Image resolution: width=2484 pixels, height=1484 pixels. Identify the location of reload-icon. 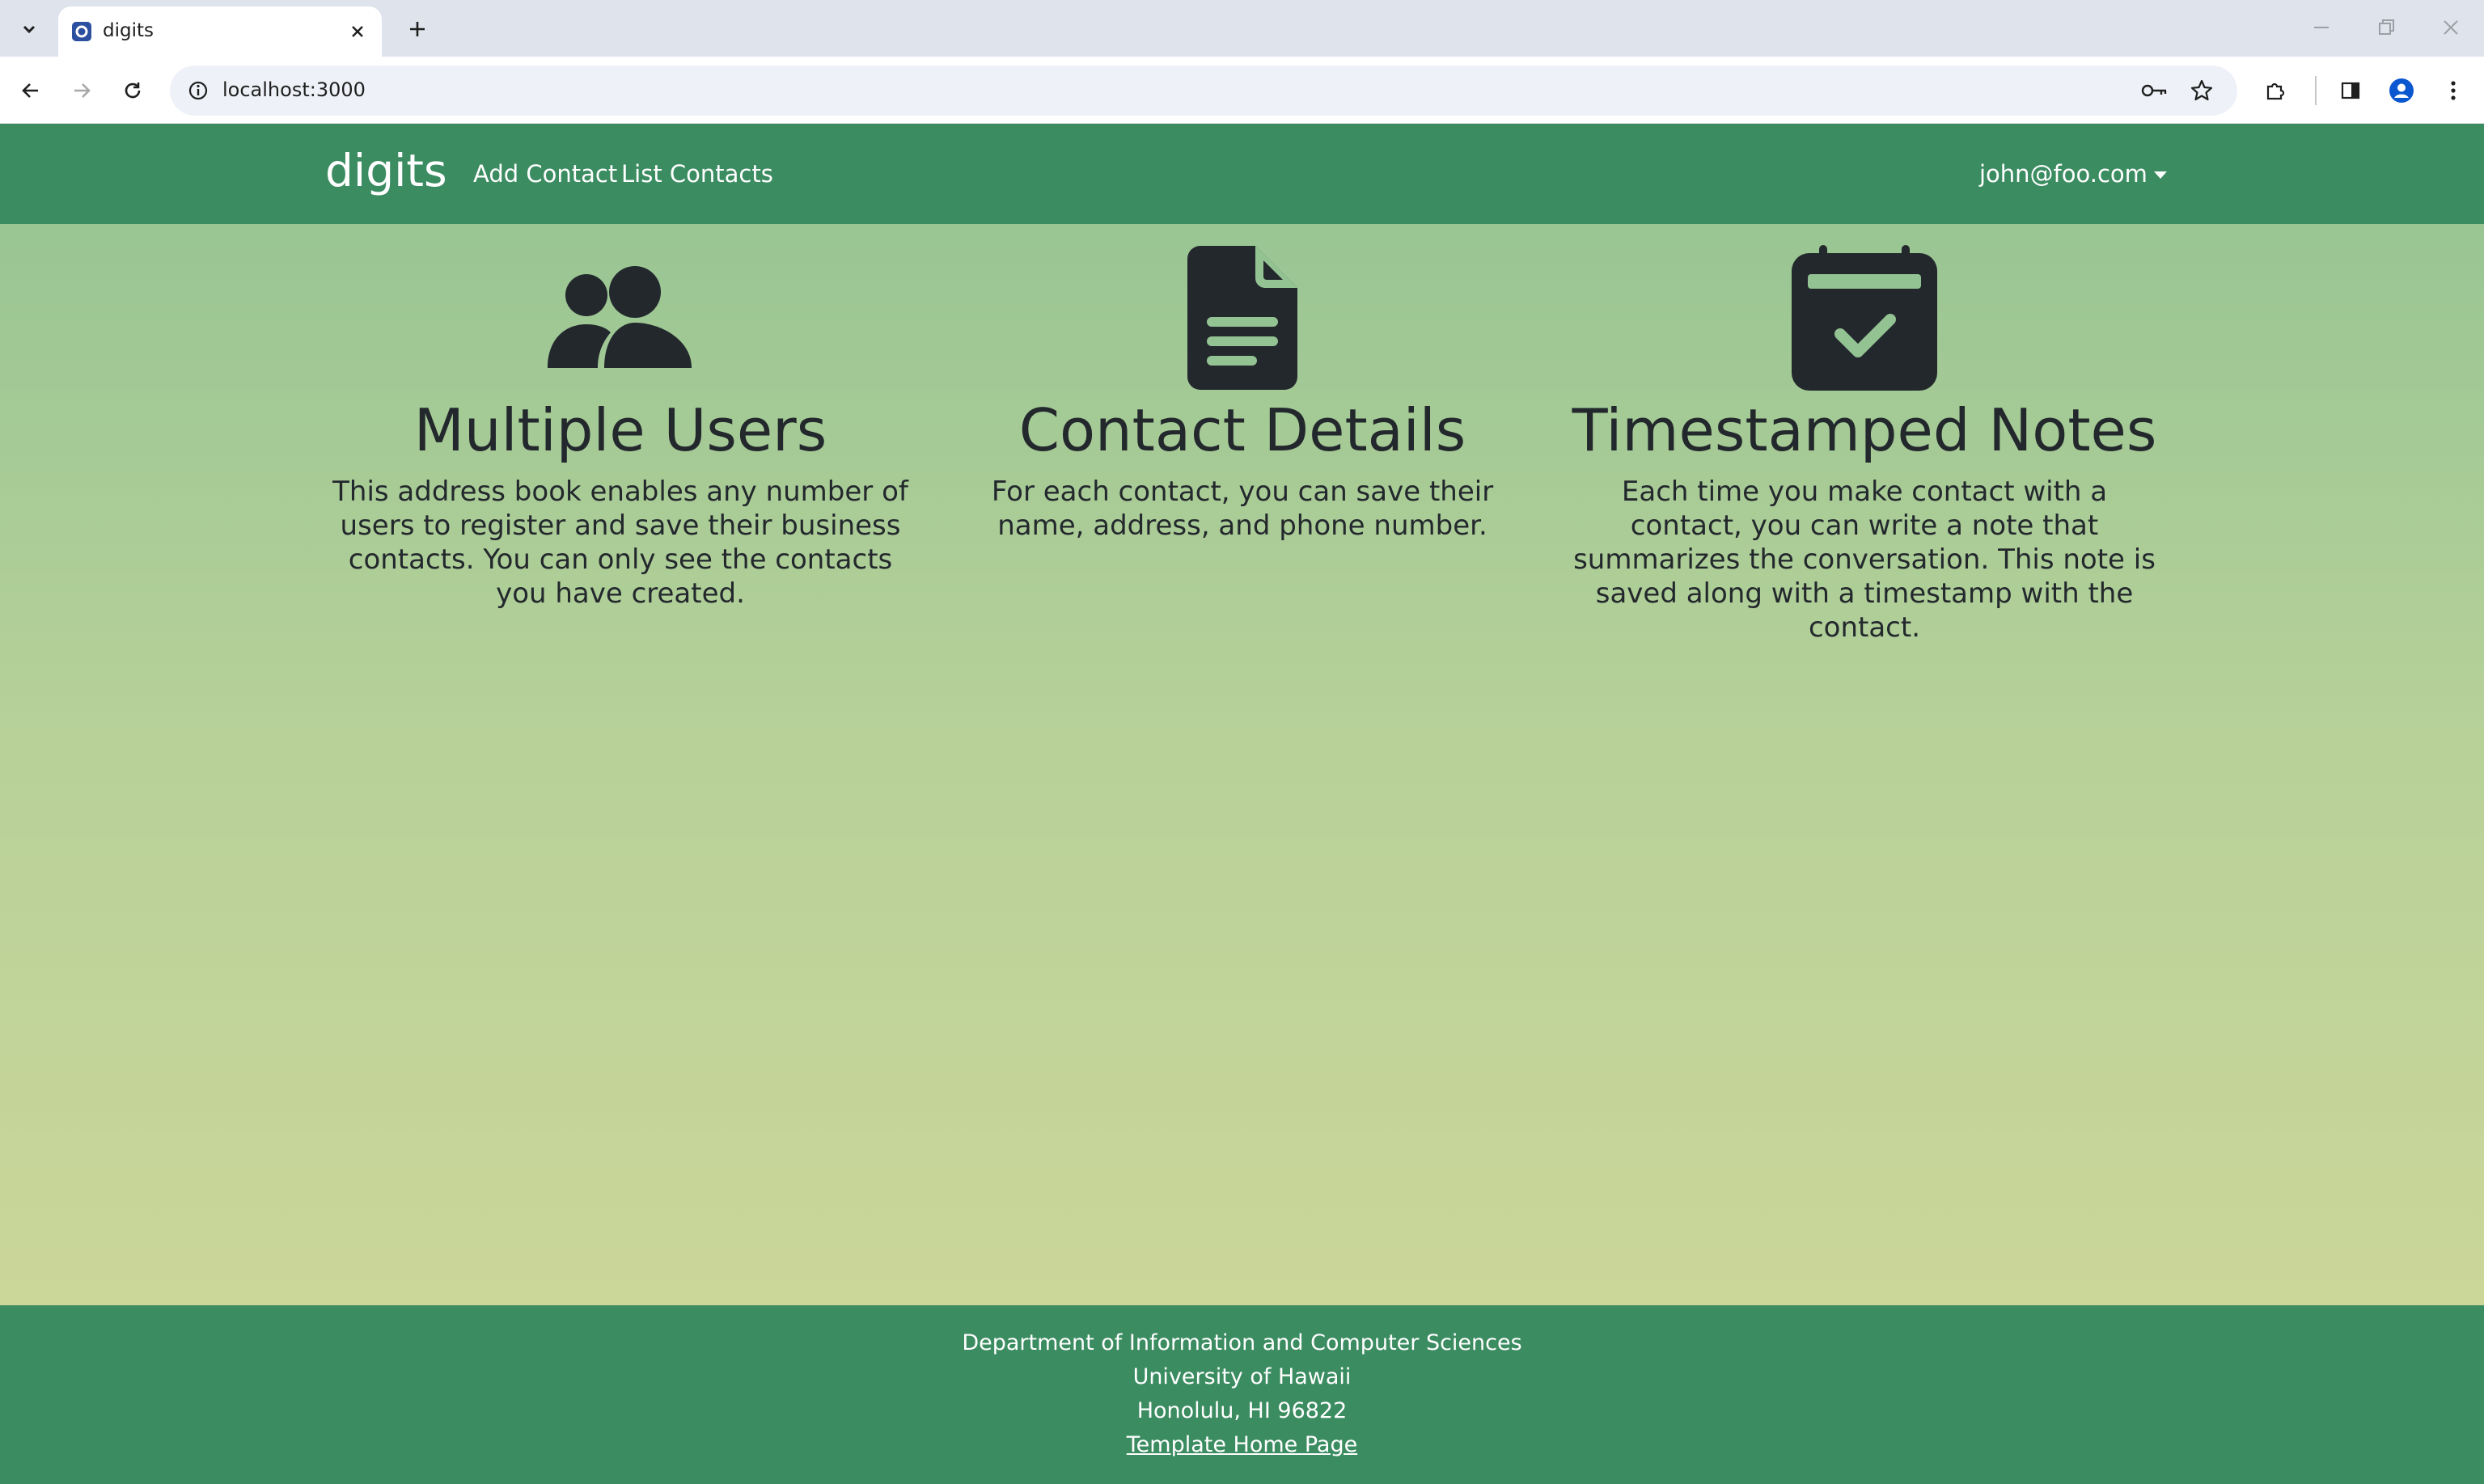
(133, 90).